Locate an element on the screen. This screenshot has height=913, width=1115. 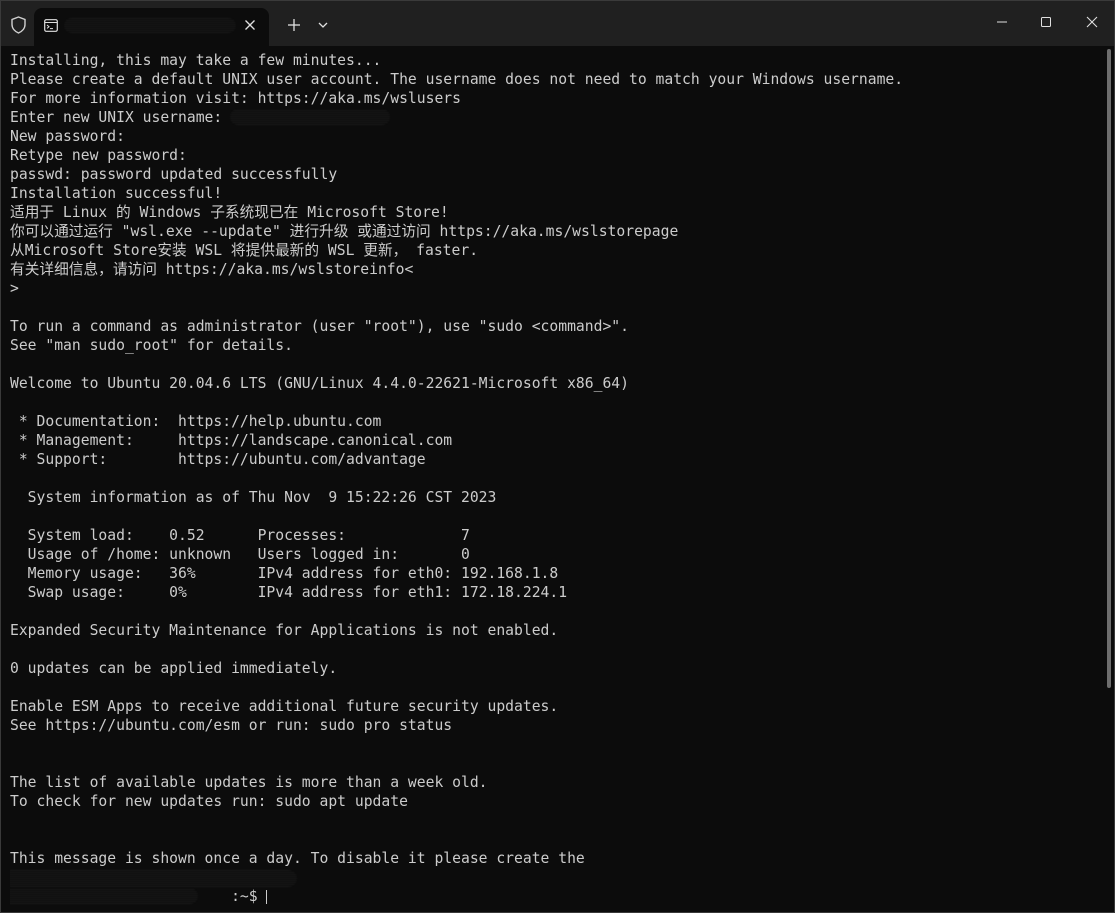
redacted-user-host is located at coordinates (104, 896).